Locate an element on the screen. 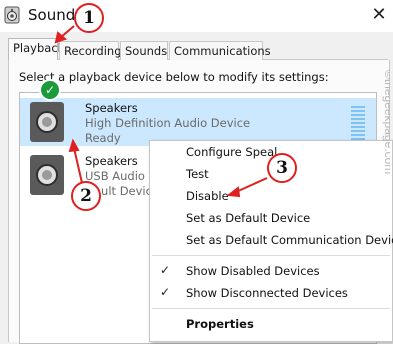 The image size is (393, 344). menu-item-set-default-communication-device: Set as Default Communication Device is located at coordinates (289, 240).